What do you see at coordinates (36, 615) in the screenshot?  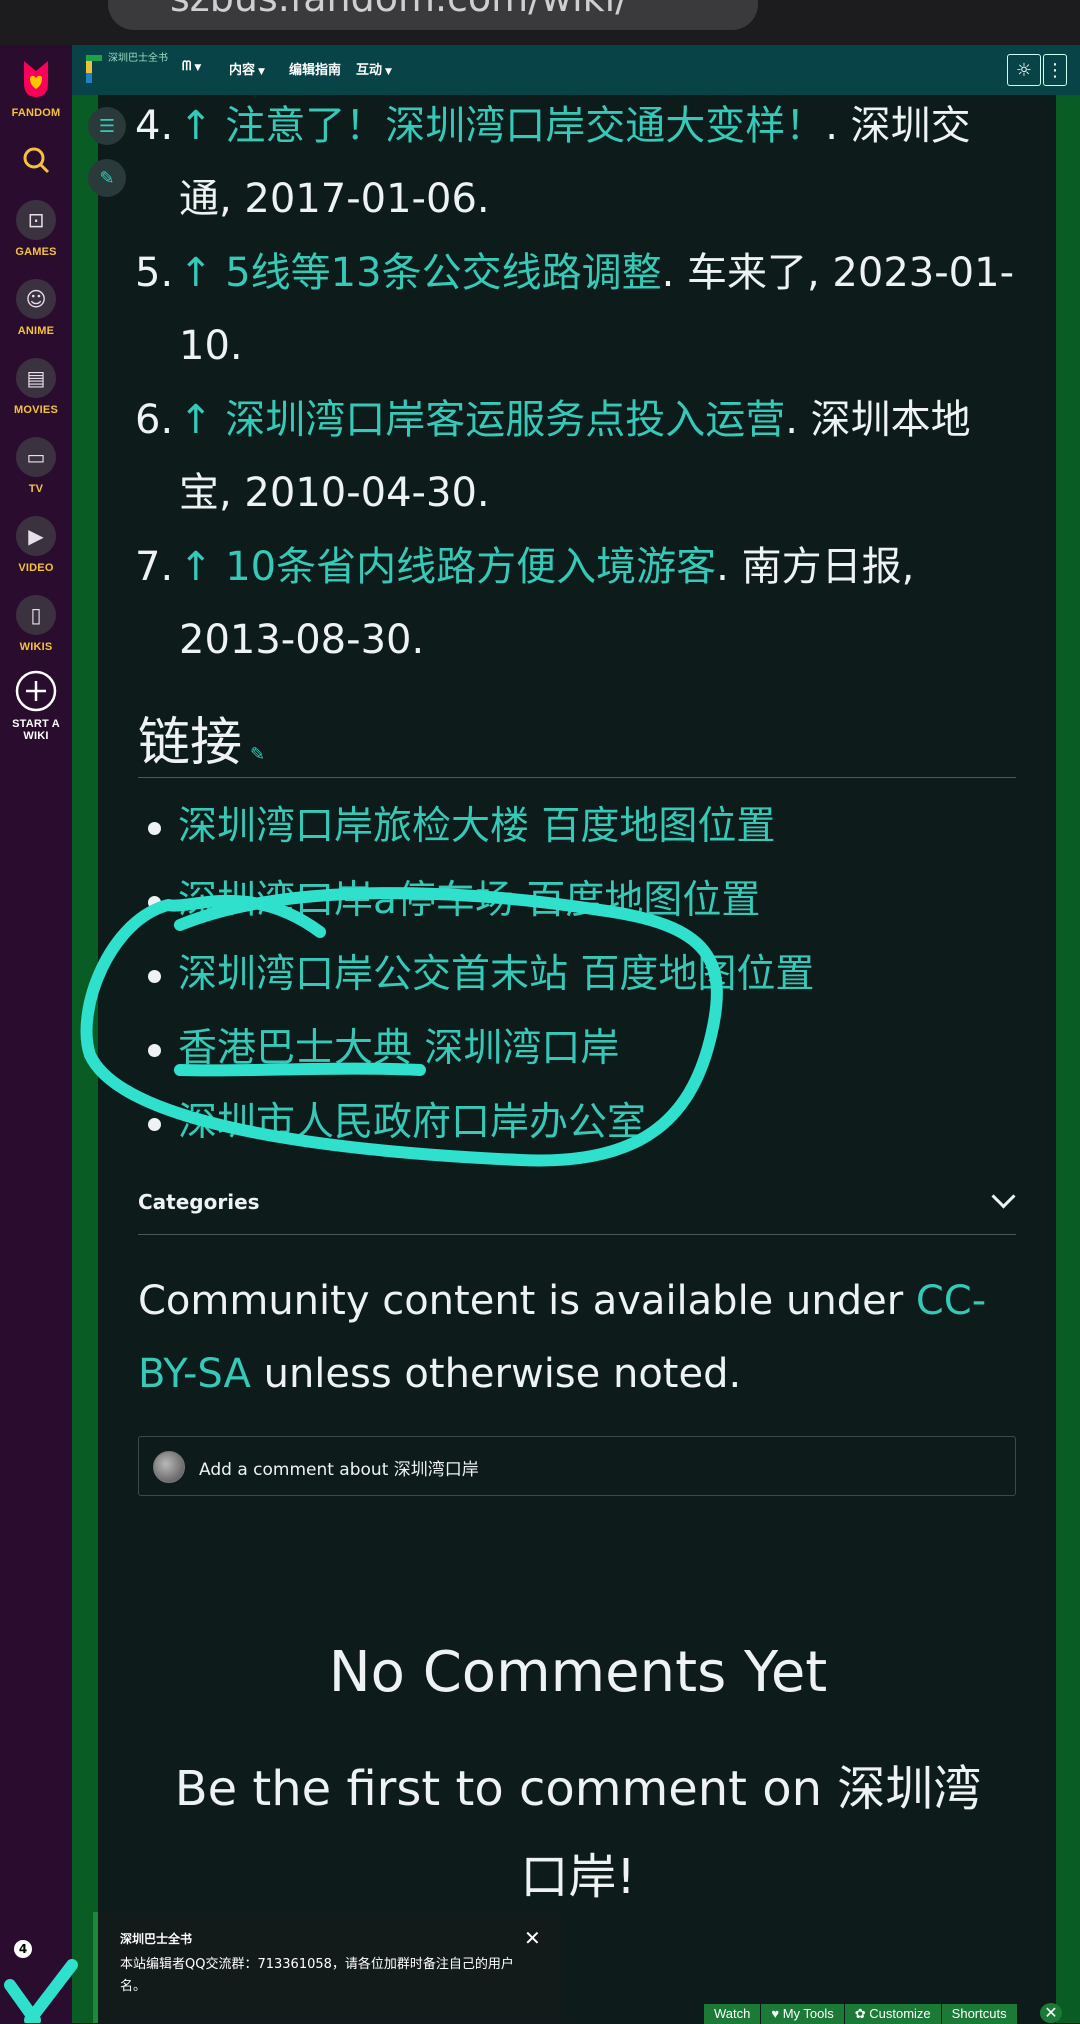 I see `book-icon: ▯` at bounding box center [36, 615].